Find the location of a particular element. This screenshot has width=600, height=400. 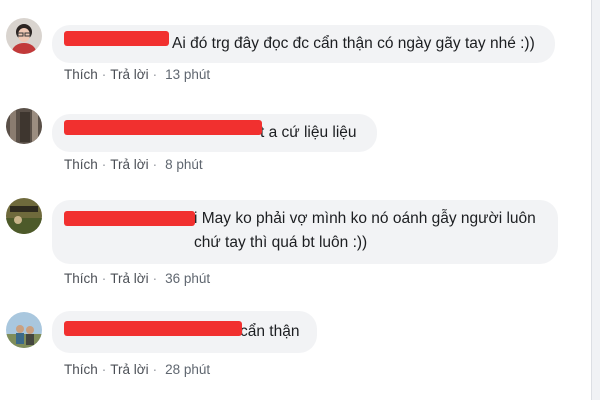

comment-actions: Thích · Trả lời · 13 phút is located at coordinates (137, 74).